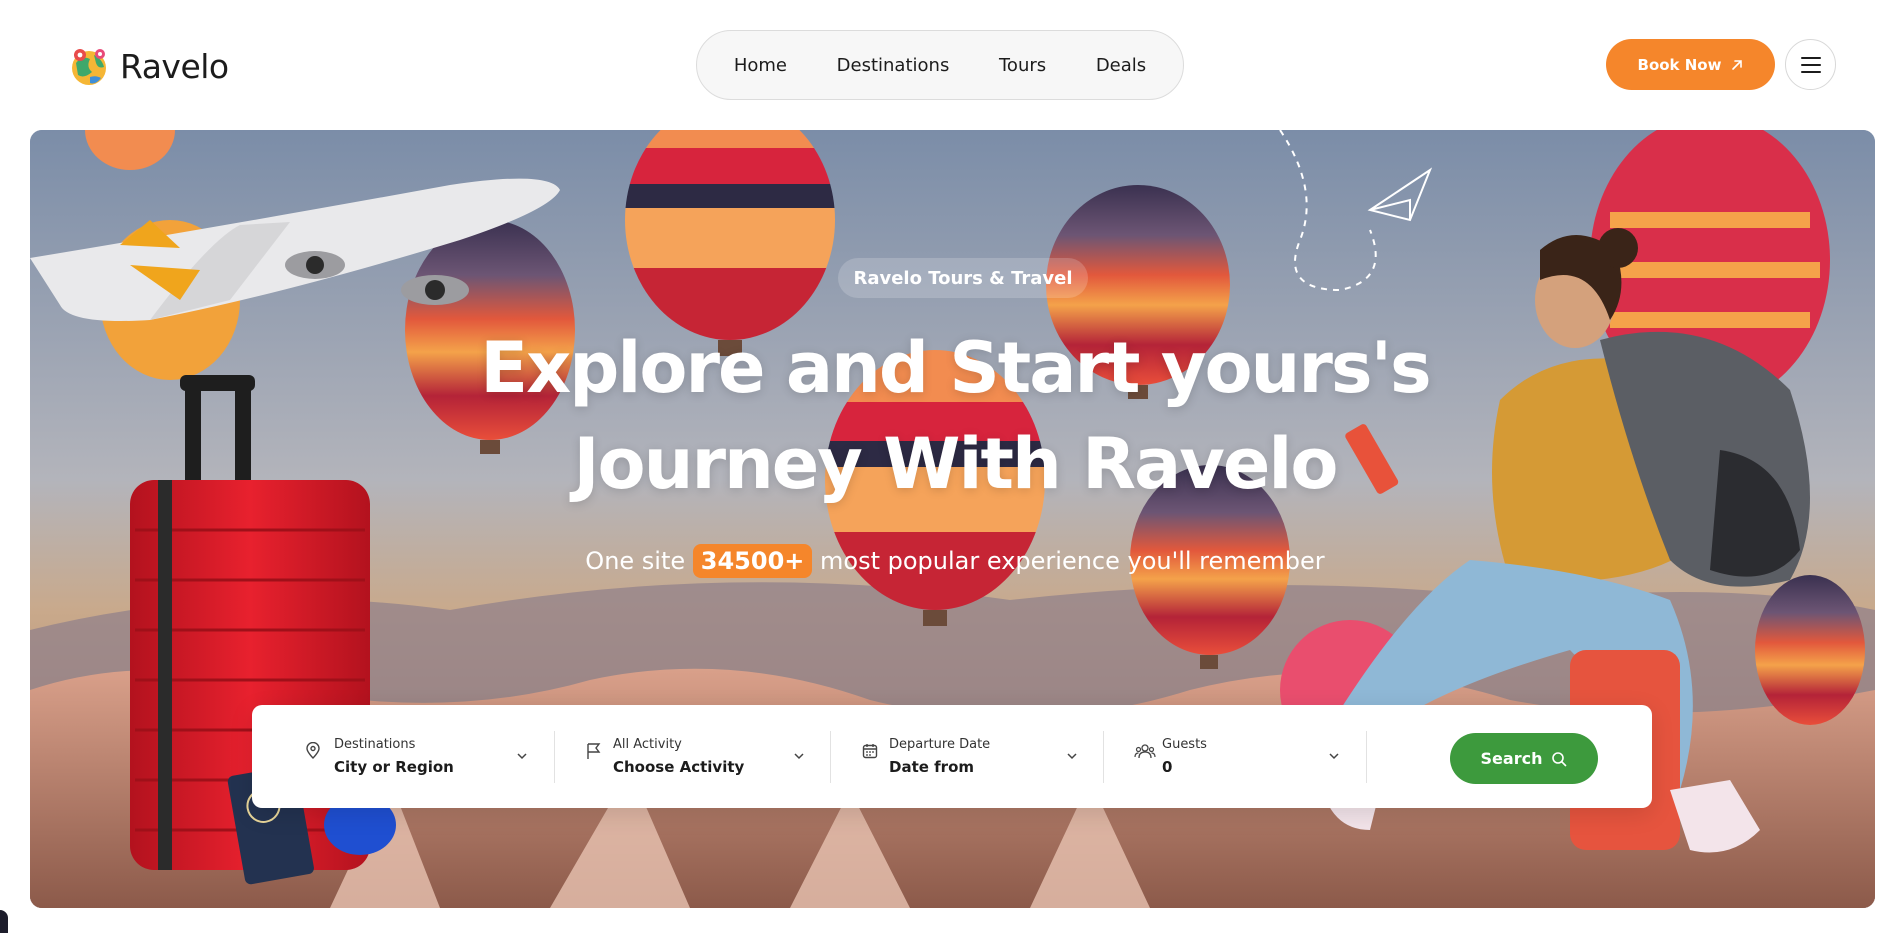  I want to click on guests-value: 0, so click(1167, 766).